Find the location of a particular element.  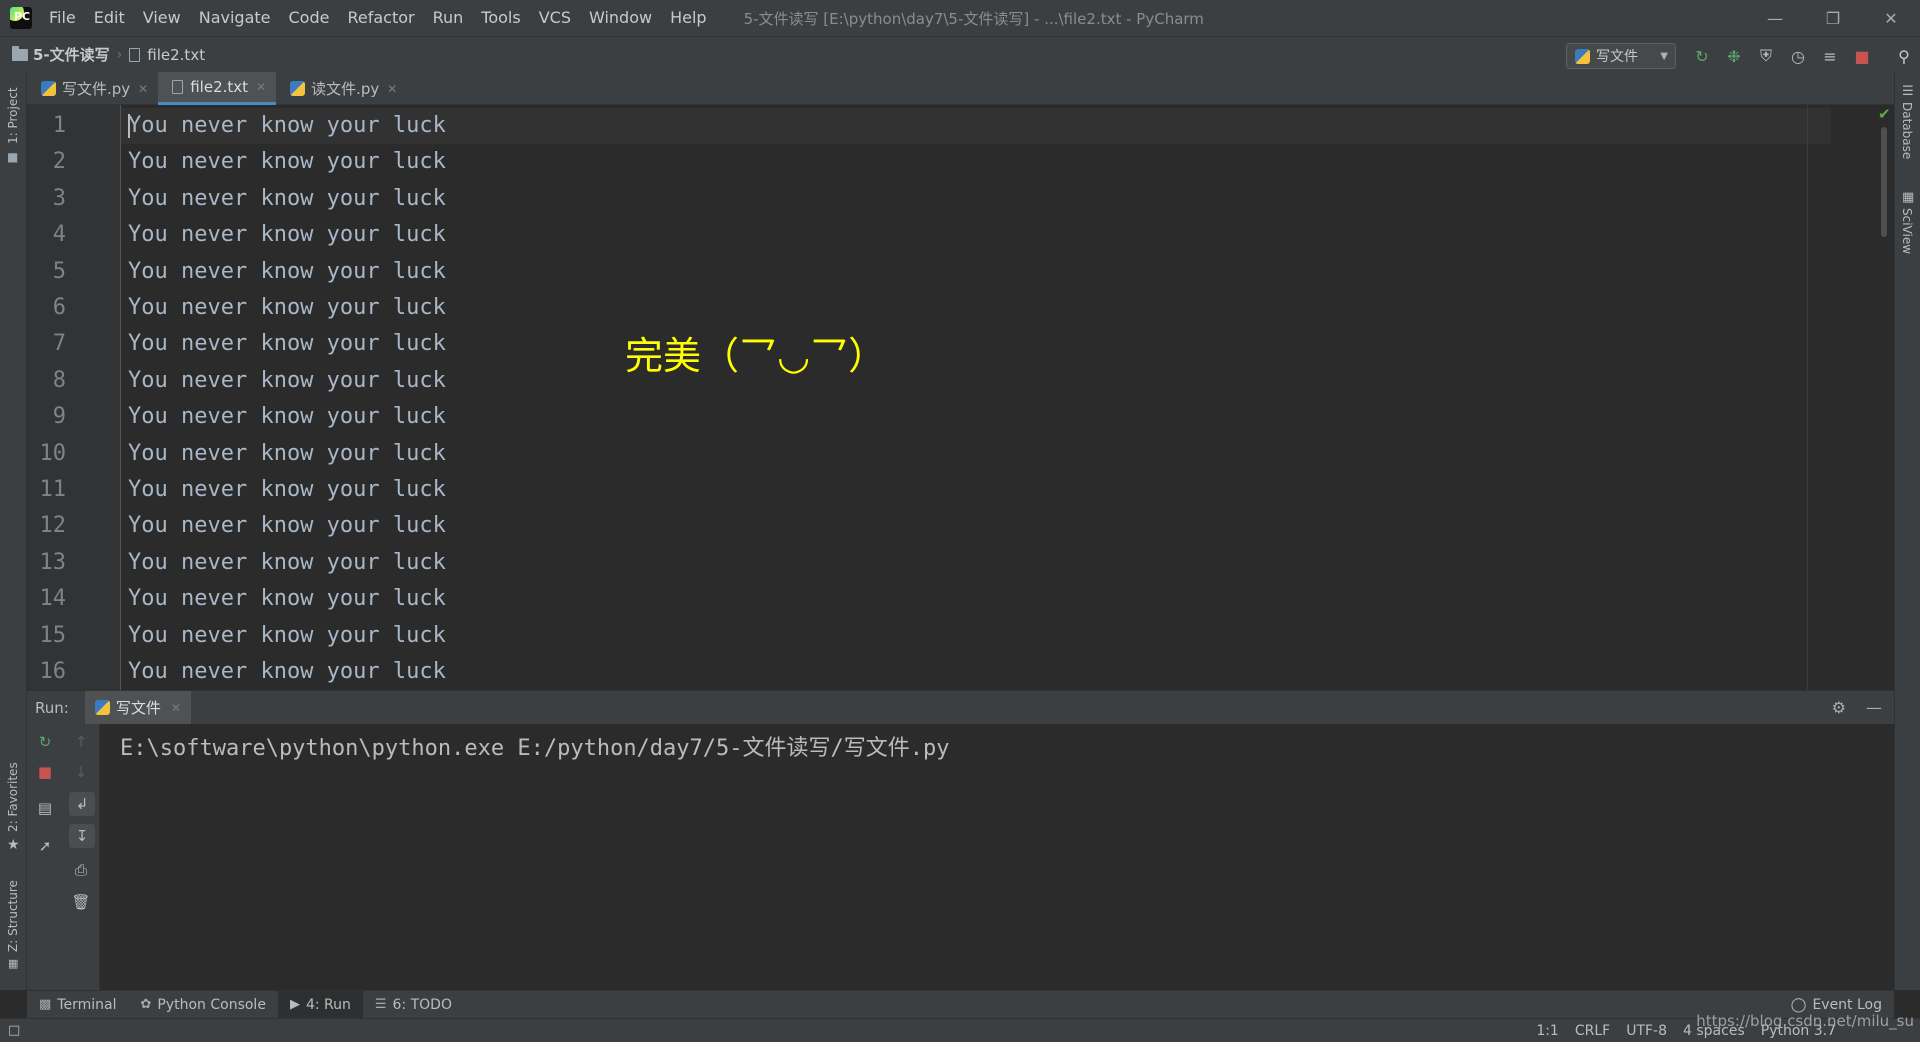

restore-icon: ❐ is located at coordinates (1833, 18).